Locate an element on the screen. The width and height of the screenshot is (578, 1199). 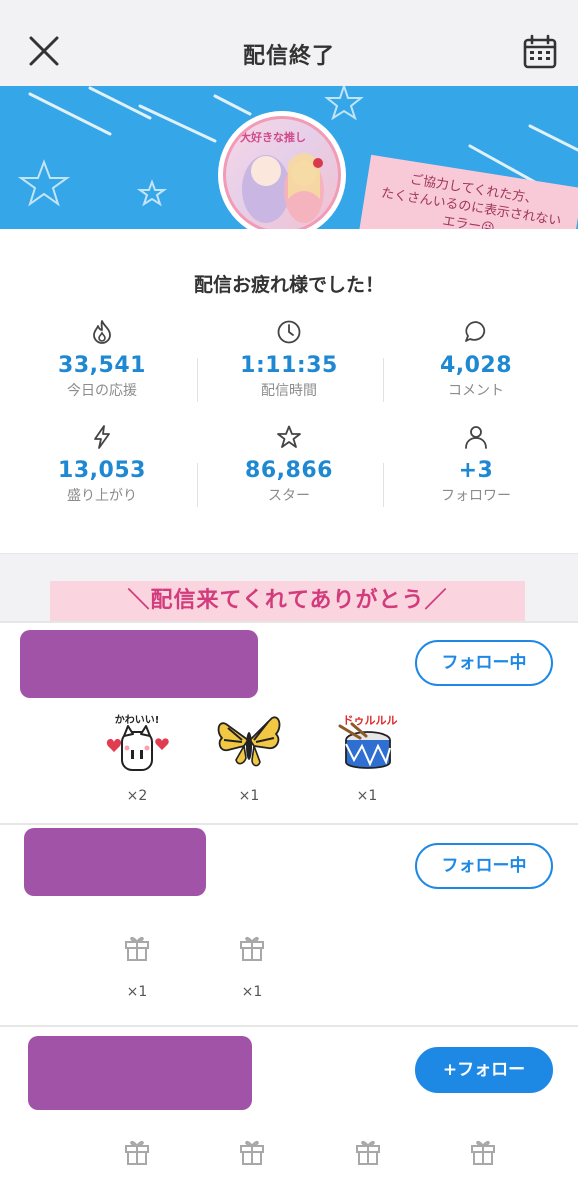
summary-heading: 配信お疲れ様でした！ is located at coordinates (288, 285).